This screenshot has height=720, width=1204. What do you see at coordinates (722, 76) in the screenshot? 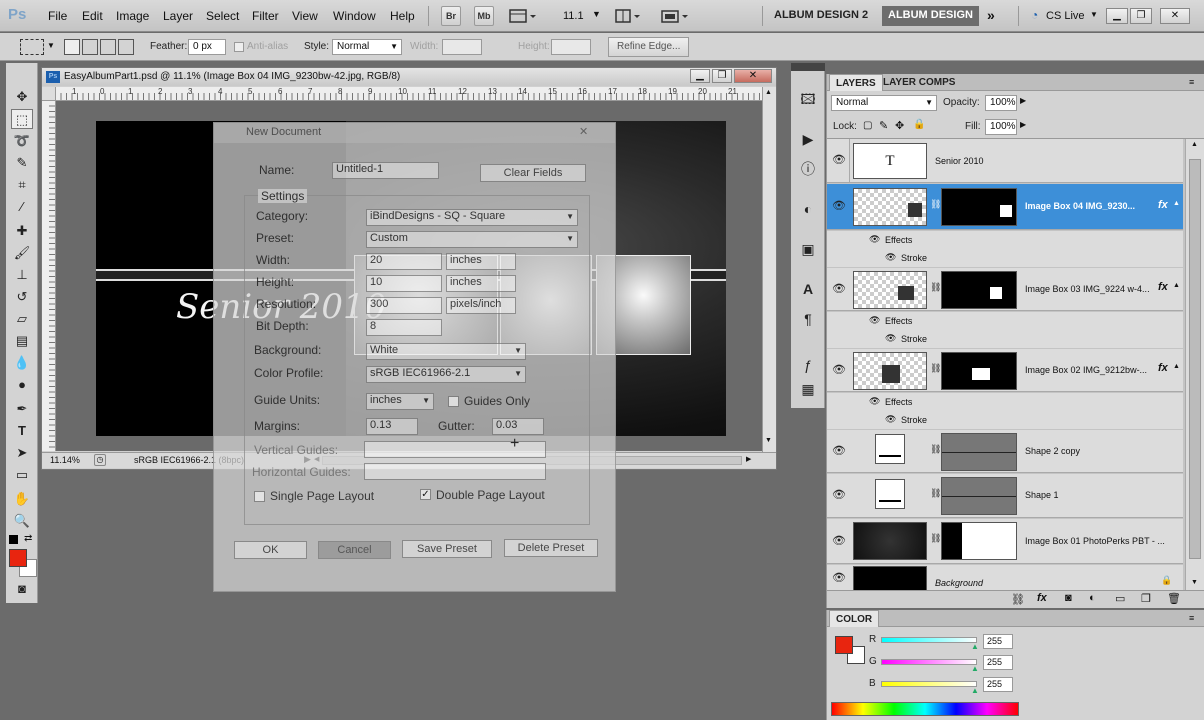
I see `doc-restore-button: ❐` at bounding box center [722, 76].